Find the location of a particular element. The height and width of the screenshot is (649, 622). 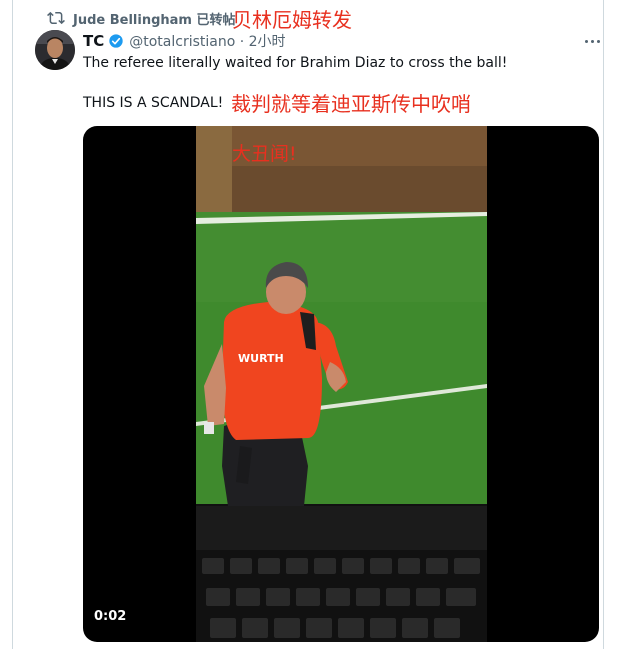

annotation-caption: 裁判就等着迪亚斯传中吹哨 is located at coordinates (351, 104).